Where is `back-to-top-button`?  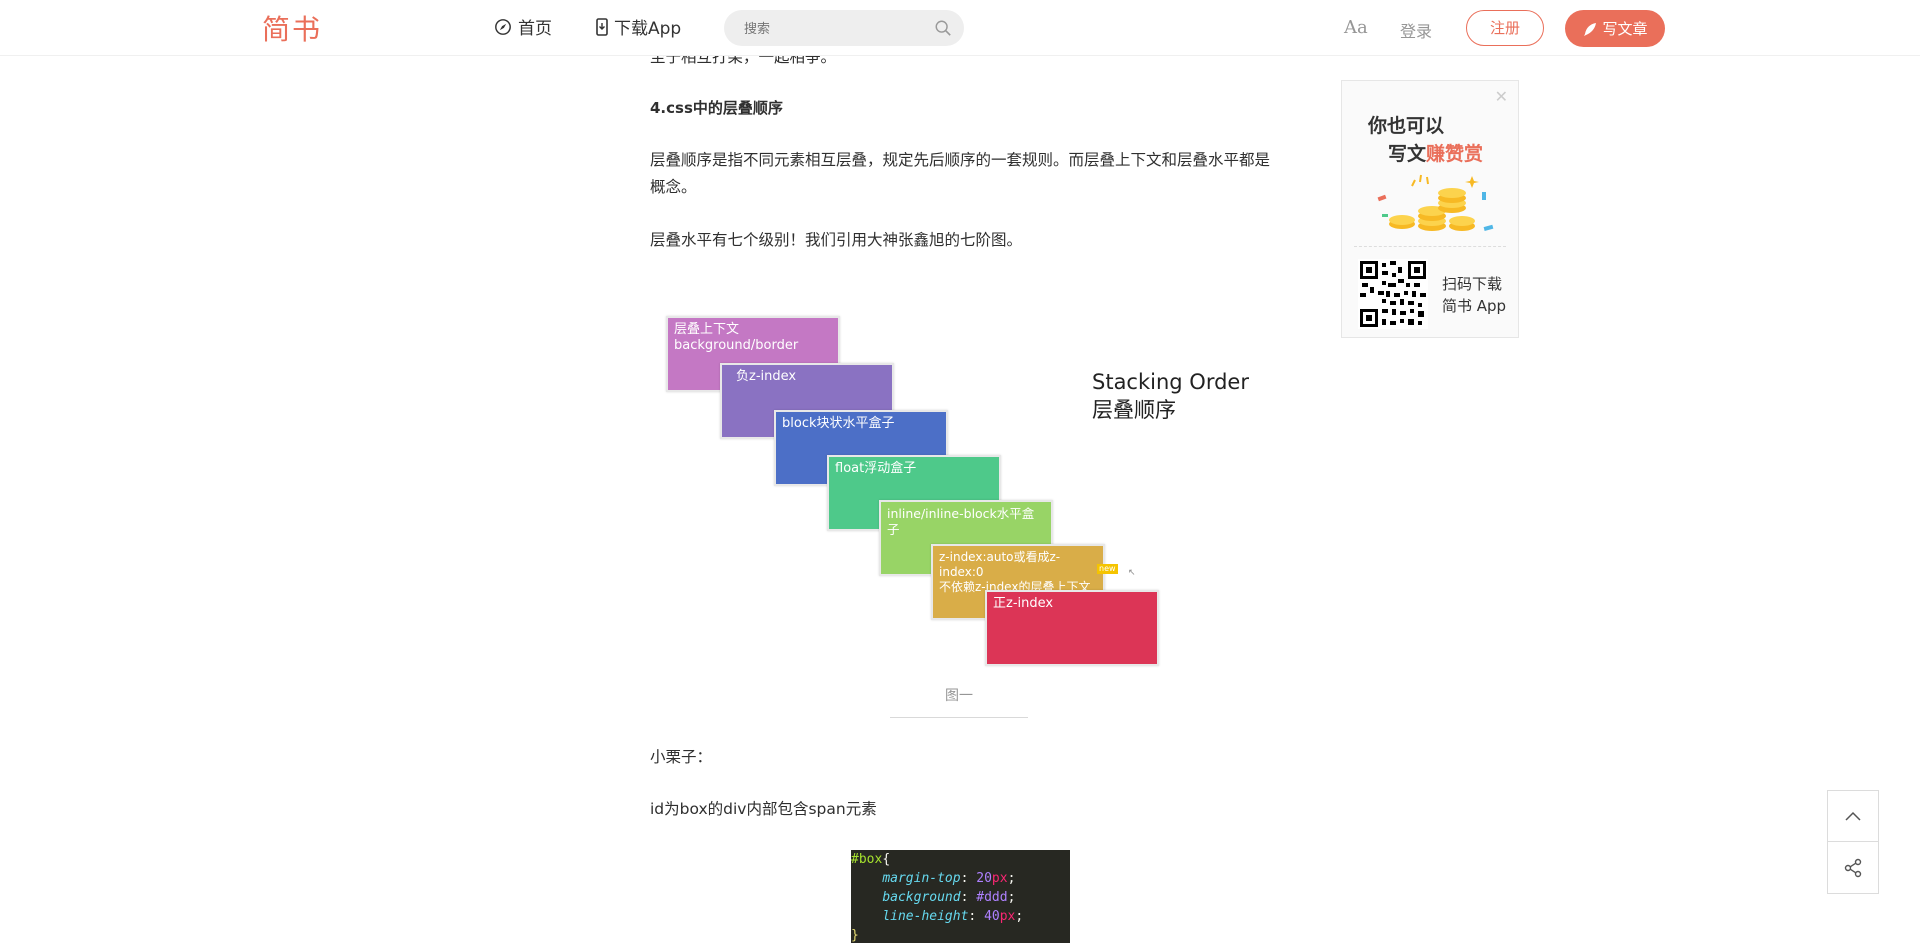
back-to-top-button is located at coordinates (1853, 816).